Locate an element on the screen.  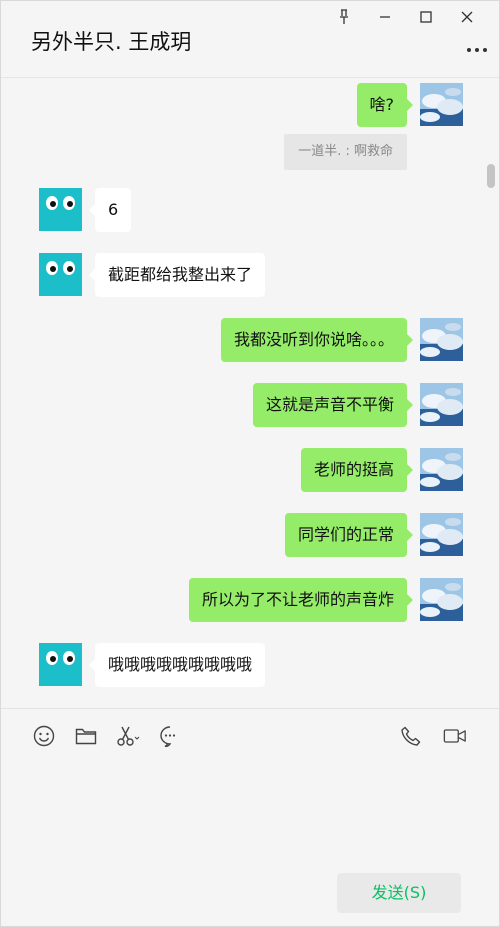
message-bubble-me: 我都没听到你说啥。。。 is located at coordinates (317, 340).